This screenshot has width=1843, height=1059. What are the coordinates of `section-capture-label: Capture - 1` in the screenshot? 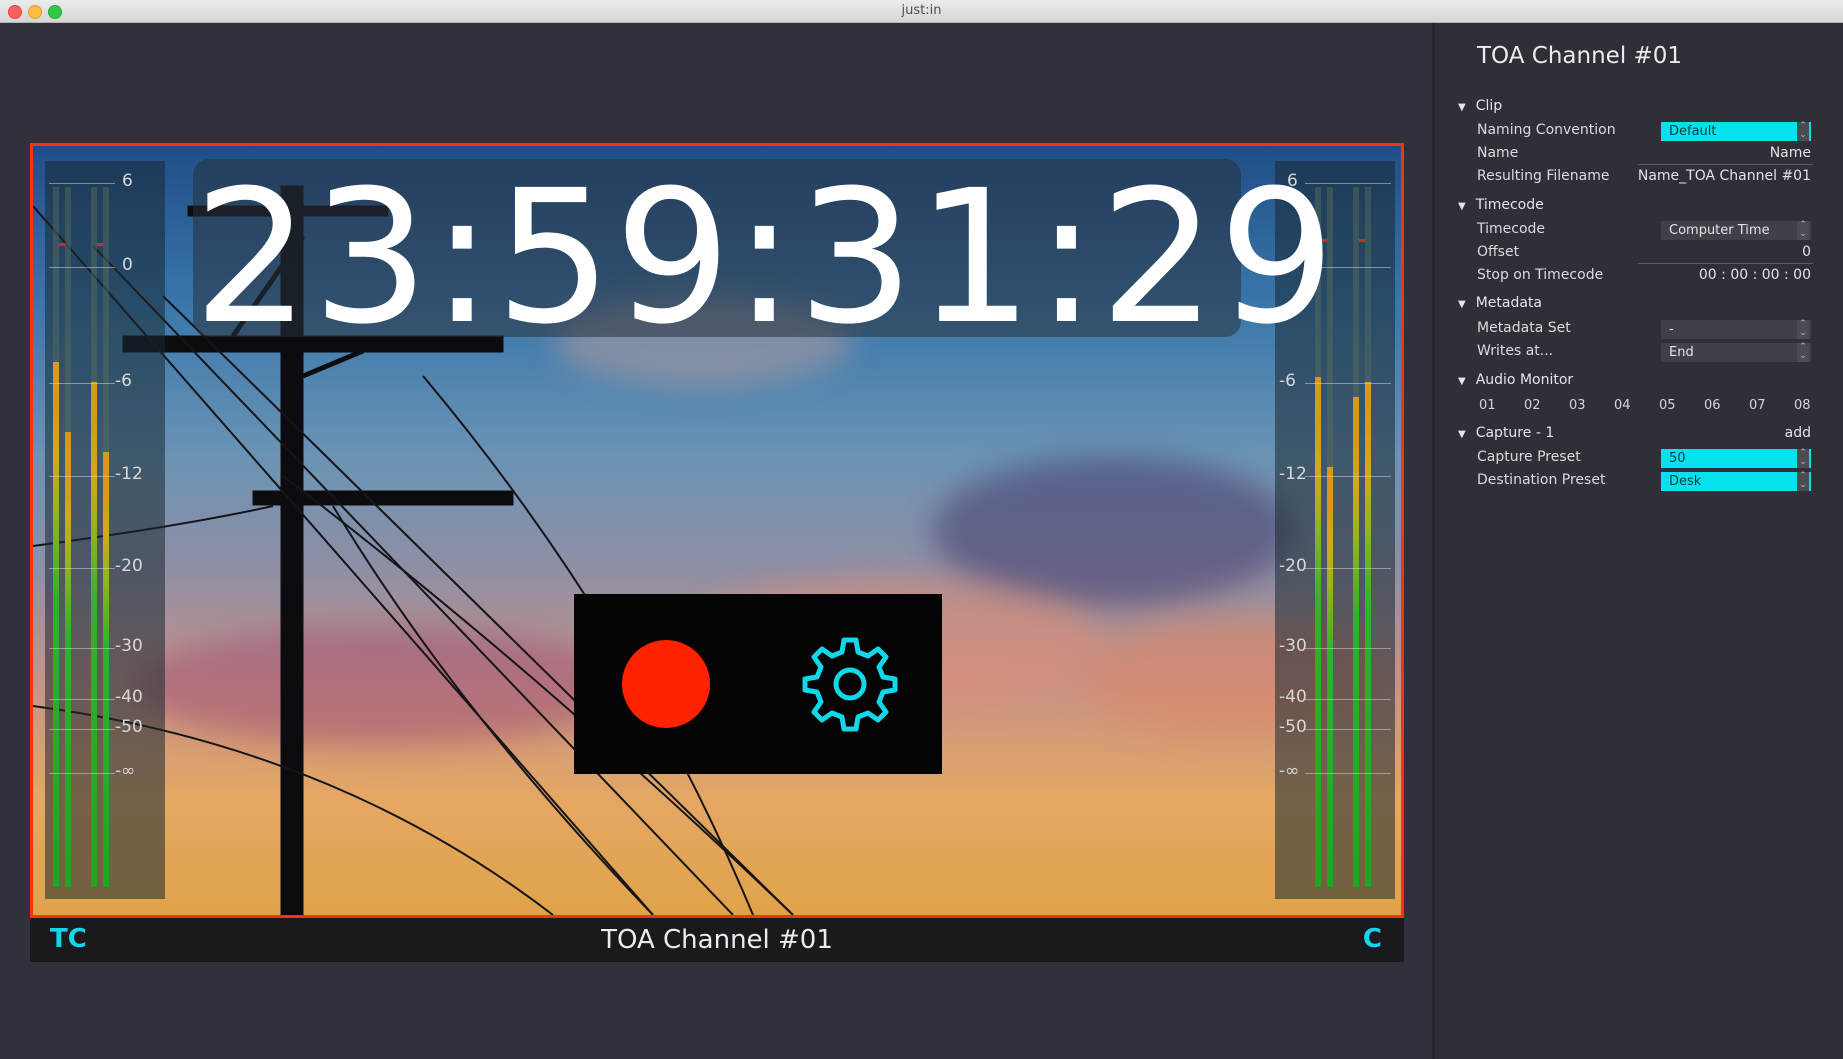 It's located at (1515, 433).